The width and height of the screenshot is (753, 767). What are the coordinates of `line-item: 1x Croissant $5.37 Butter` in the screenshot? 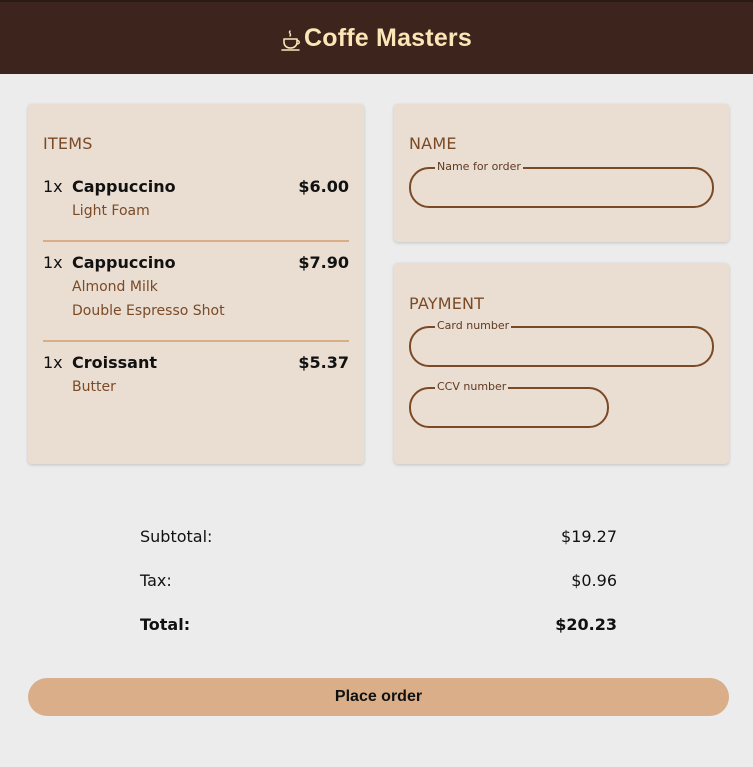 It's located at (196, 376).